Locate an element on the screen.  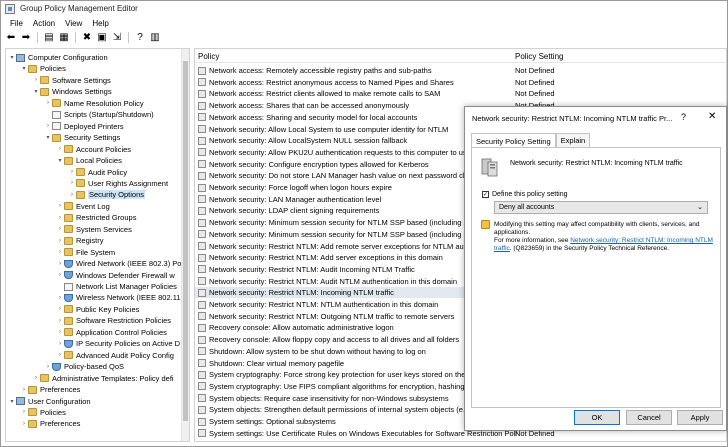
column-header-policy-setting: Policy Setting is located at coordinates (539, 56).